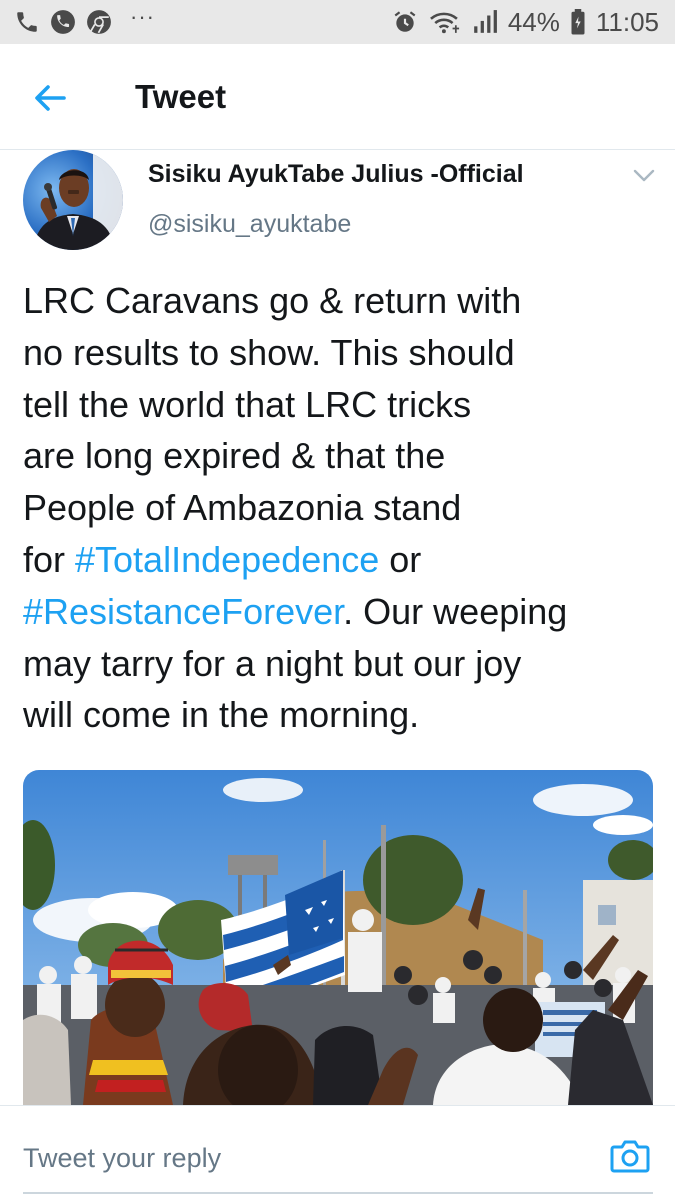  Describe the element at coordinates (445, 22) in the screenshot. I see `wifi-icon` at that location.